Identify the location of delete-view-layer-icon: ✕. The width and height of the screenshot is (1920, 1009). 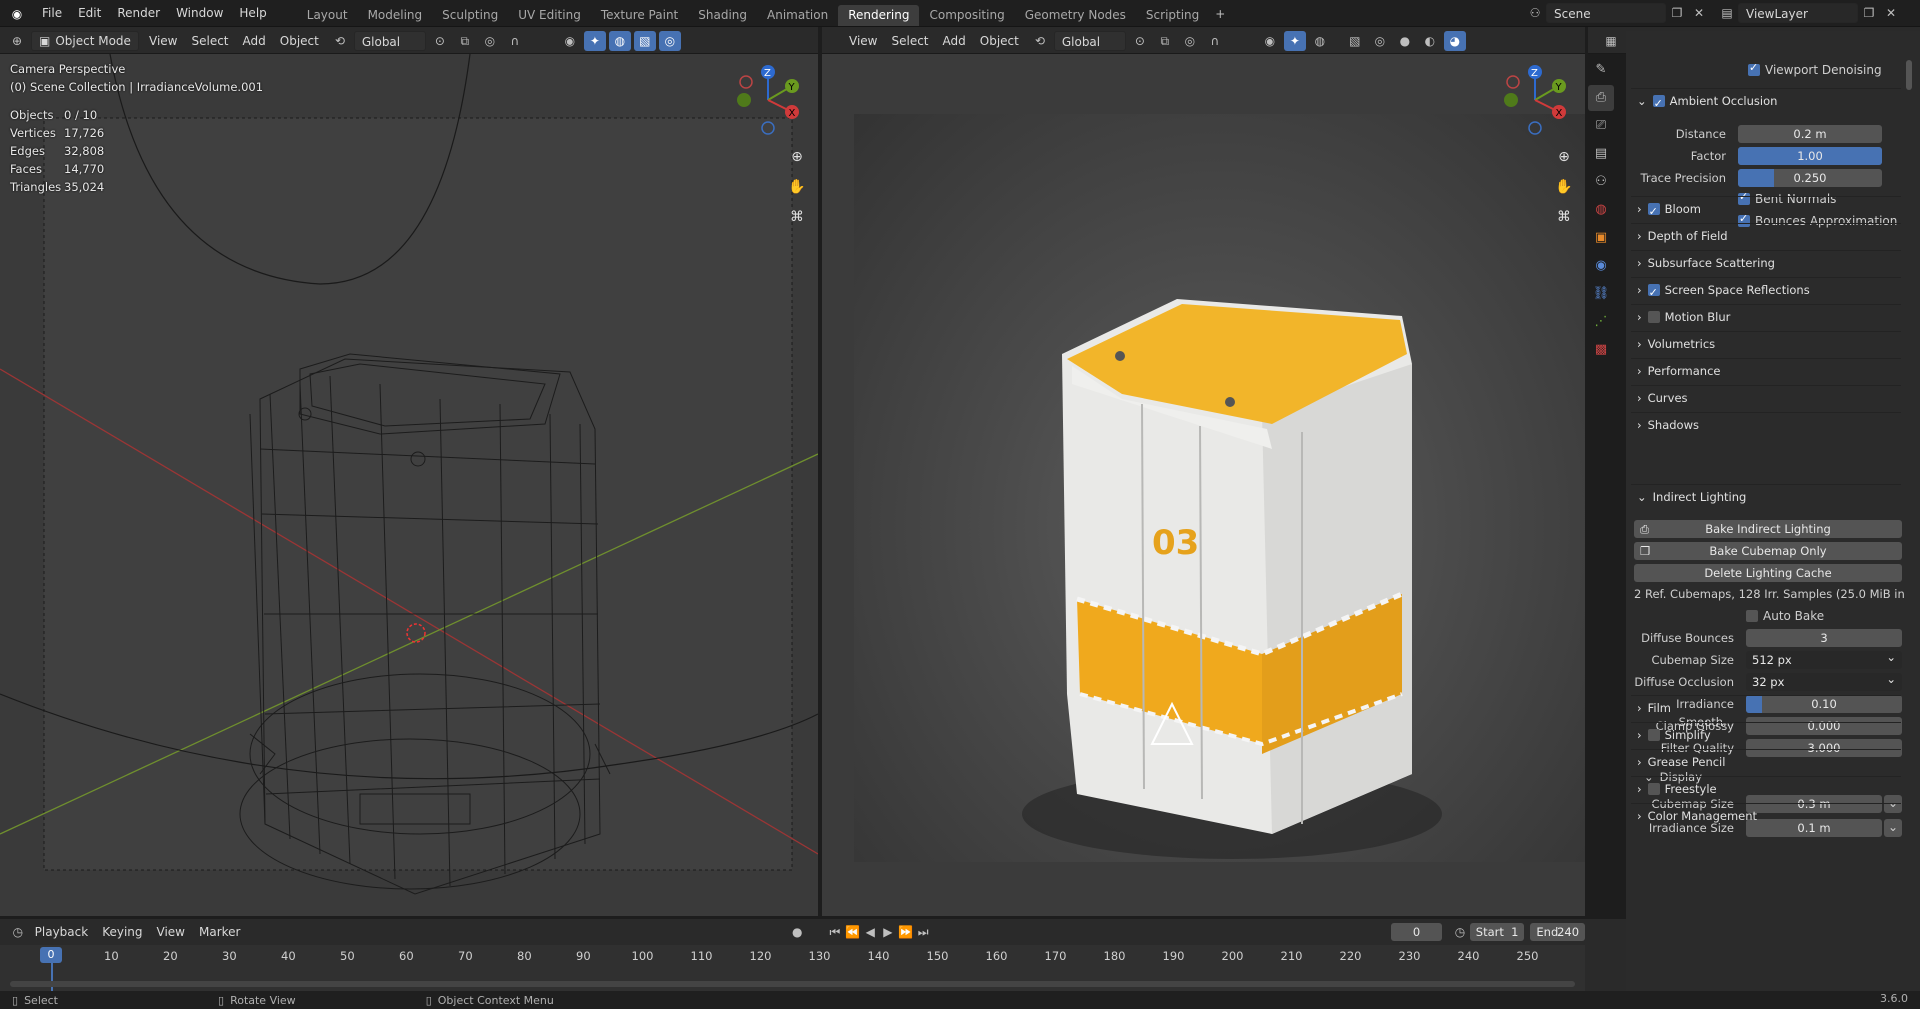
(1891, 13).